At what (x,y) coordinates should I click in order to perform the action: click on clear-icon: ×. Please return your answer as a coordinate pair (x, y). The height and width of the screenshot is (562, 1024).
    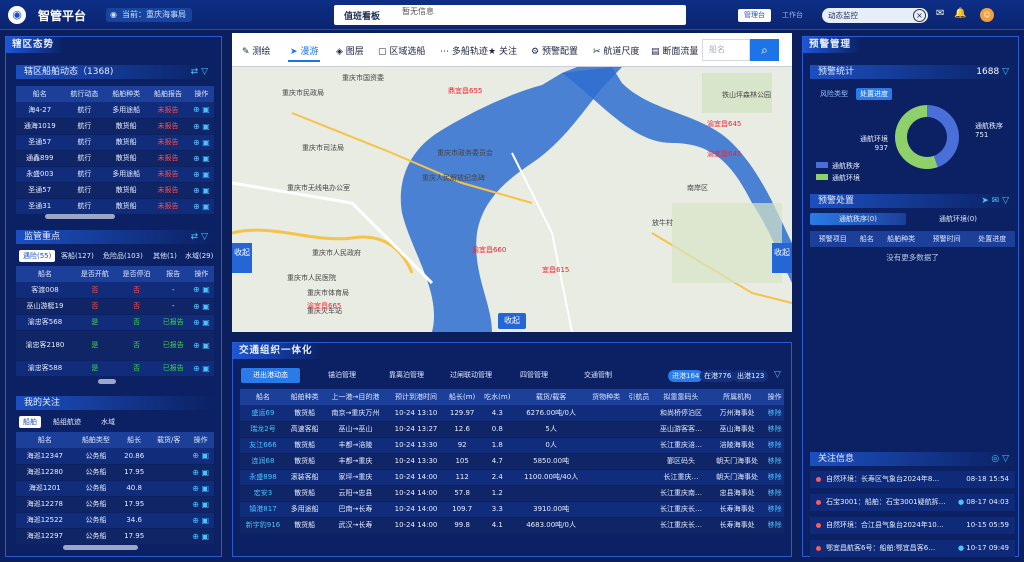
    Looking at the image, I should click on (919, 15).